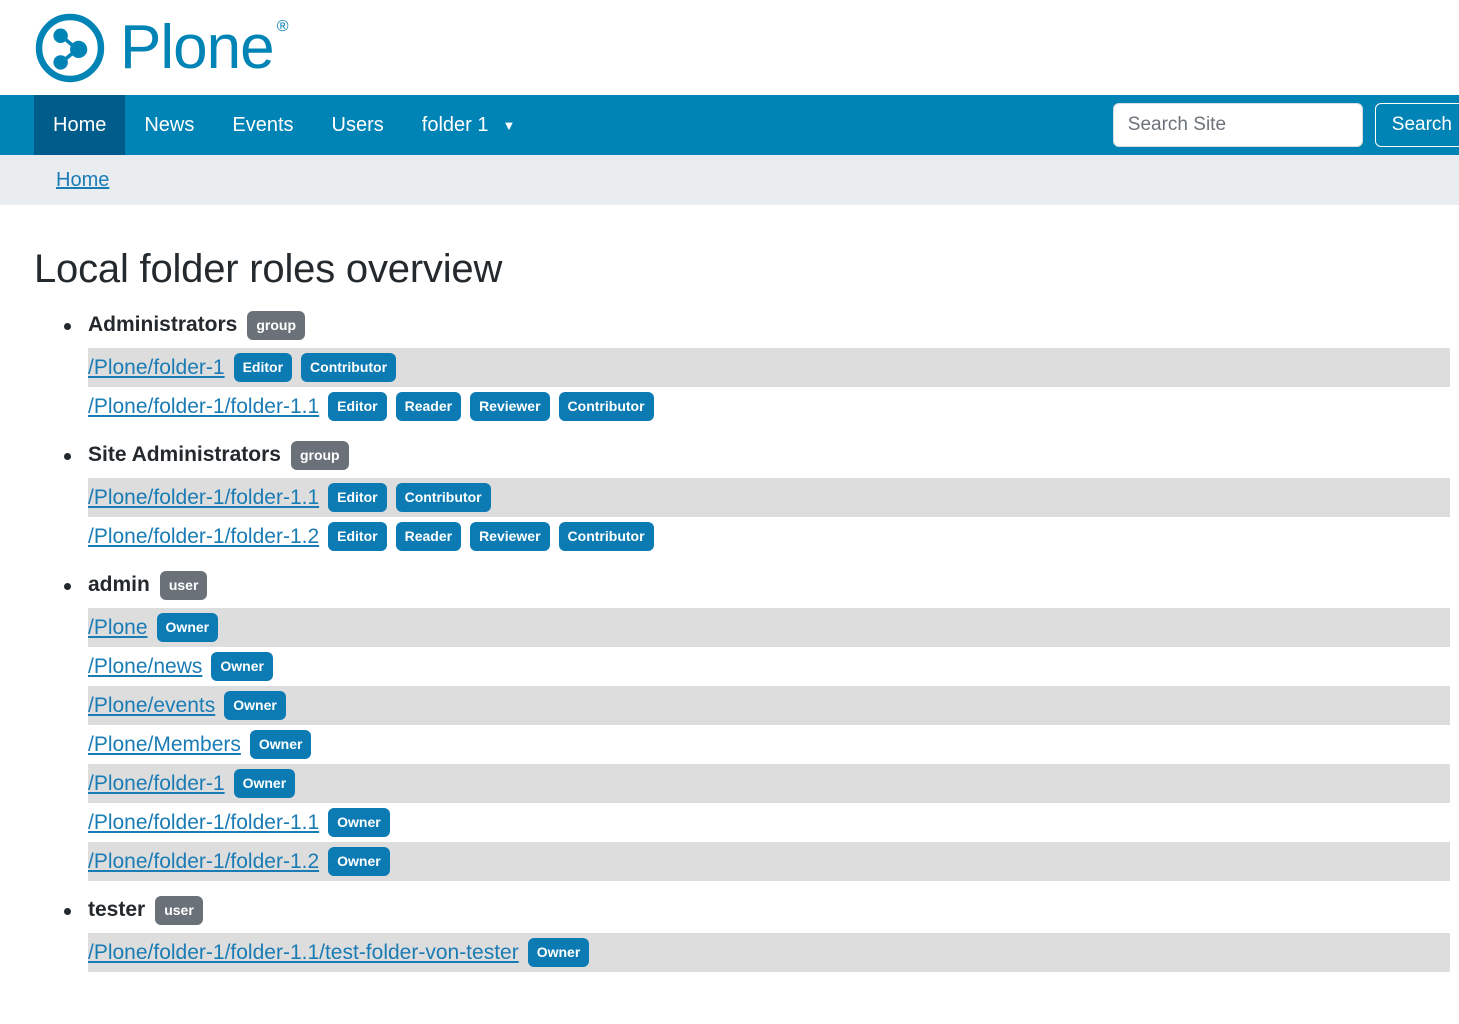 This screenshot has height=1024, width=1459. I want to click on main-navigation: Home News Events Users folder 1 ▼ Search, so click(729, 125).